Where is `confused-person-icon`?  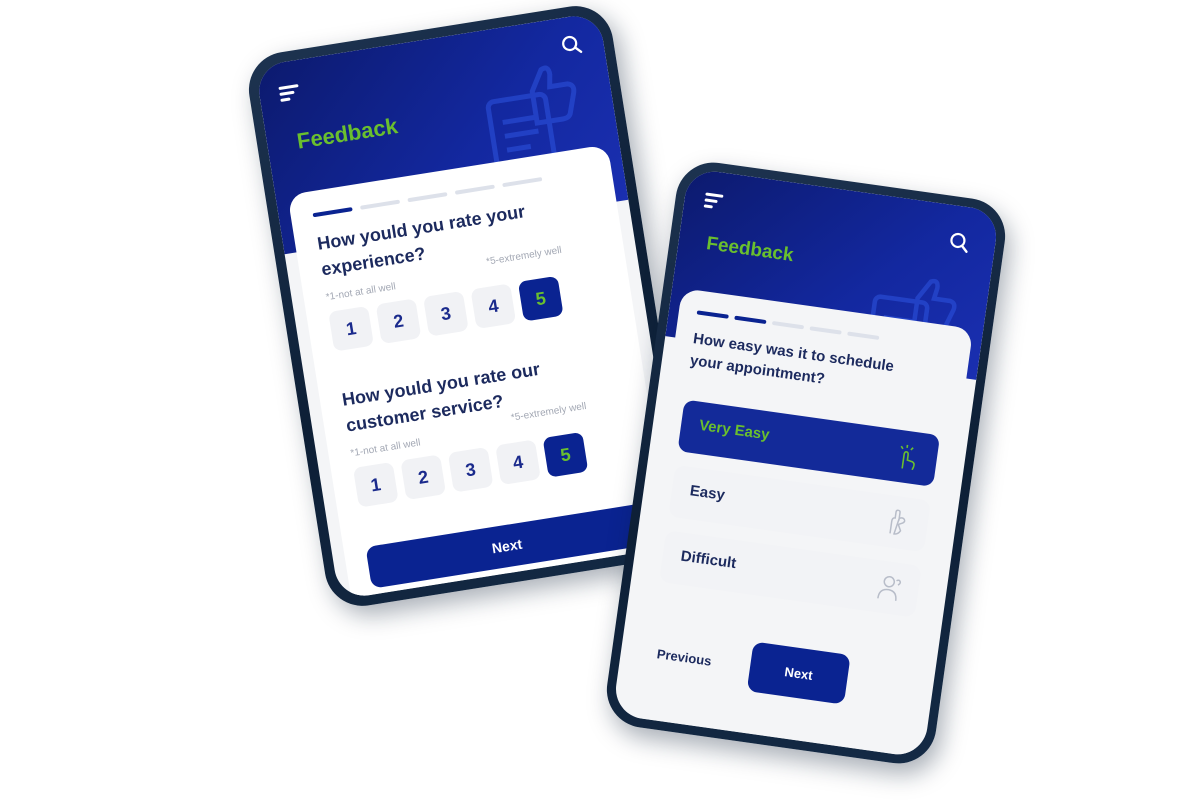
confused-person-icon is located at coordinates (889, 588).